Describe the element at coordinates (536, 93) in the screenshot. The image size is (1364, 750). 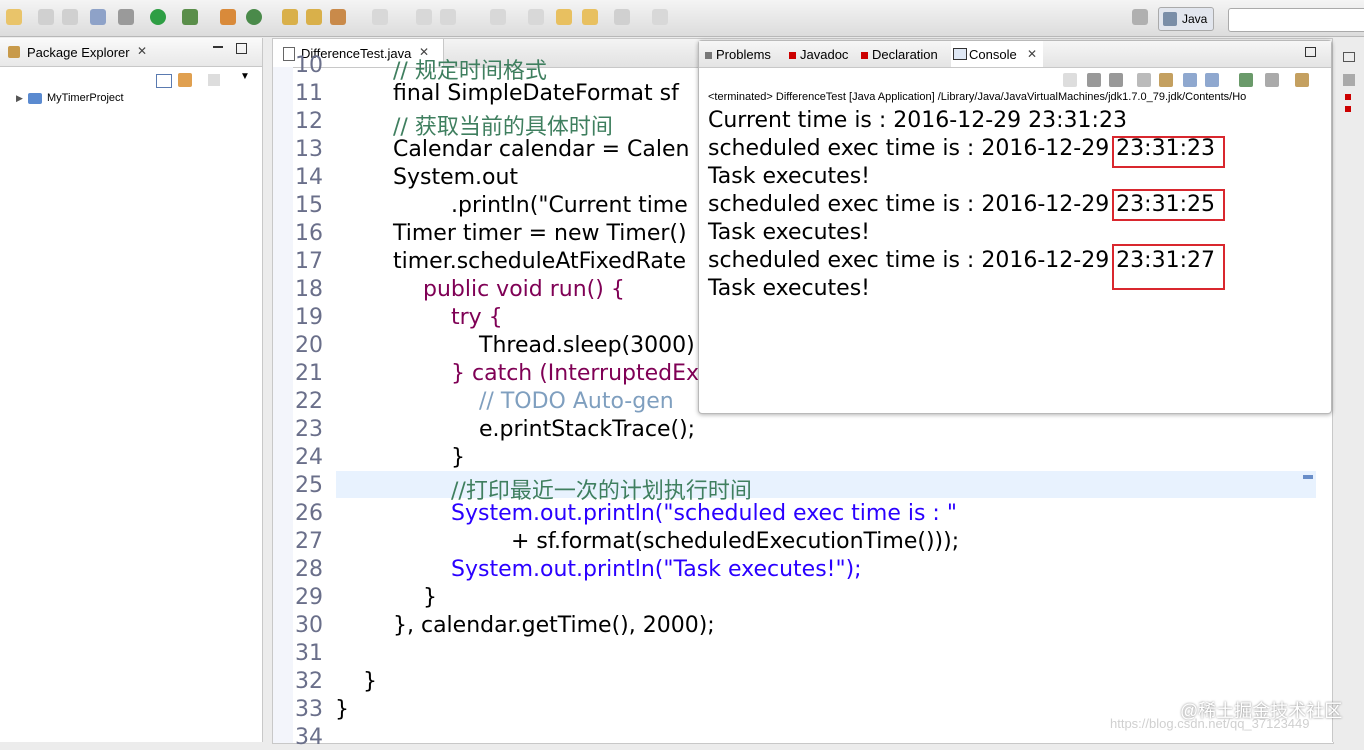
I see `code-line: final SimpleDateFormat sf` at that location.